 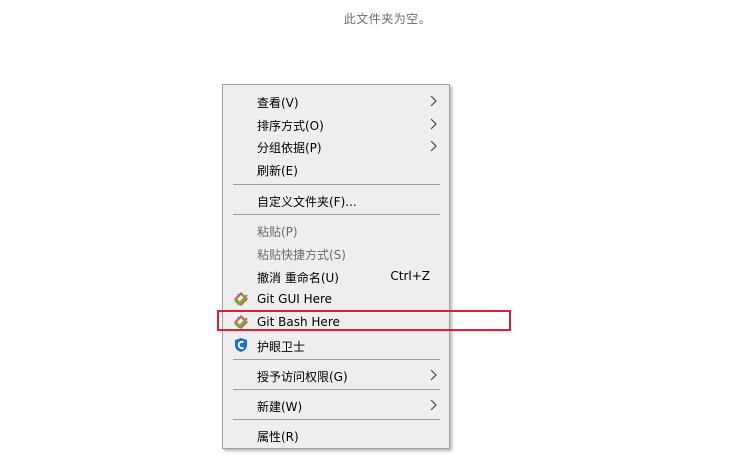 What do you see at coordinates (301, 255) in the screenshot?
I see `menu-item-label: 粘贴快捷方式(S)` at bounding box center [301, 255].